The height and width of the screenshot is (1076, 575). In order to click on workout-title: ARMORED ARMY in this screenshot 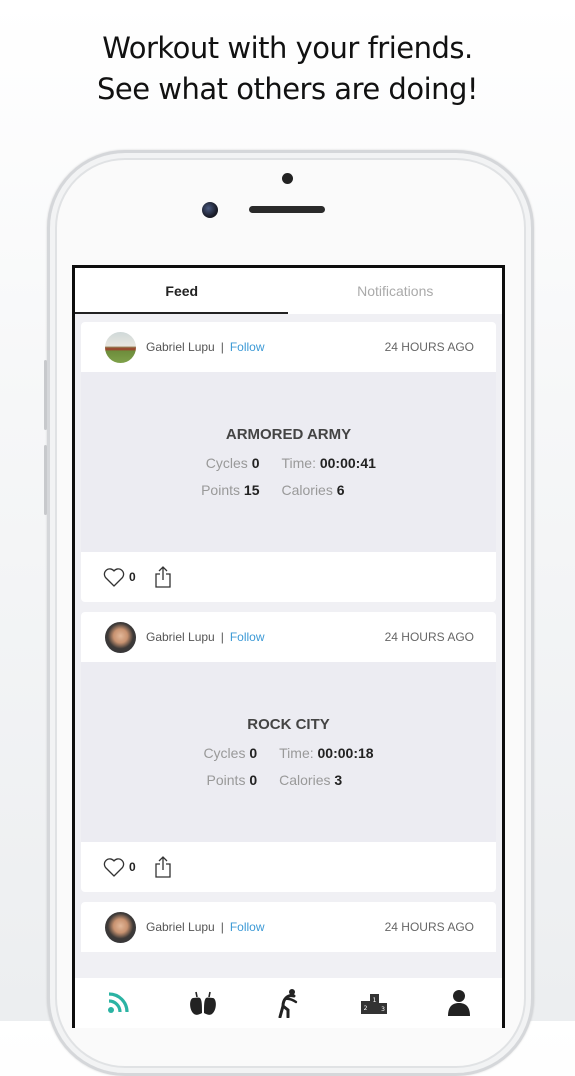, I will do `click(288, 434)`.